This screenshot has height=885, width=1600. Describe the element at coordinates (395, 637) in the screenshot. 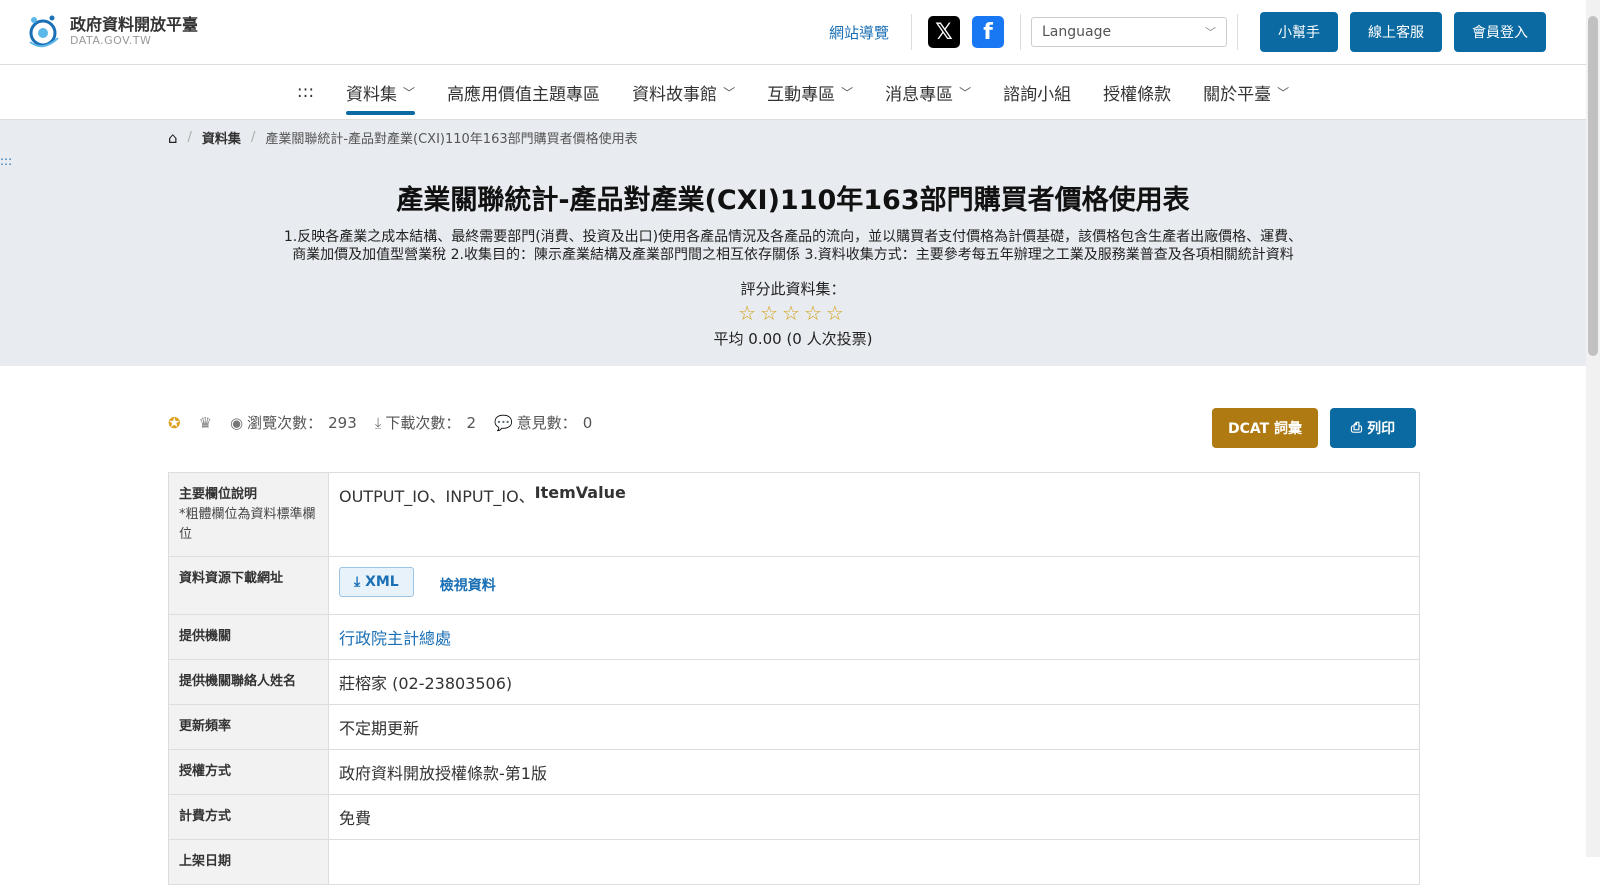

I see `provider-link: 行政院主計總處` at that location.